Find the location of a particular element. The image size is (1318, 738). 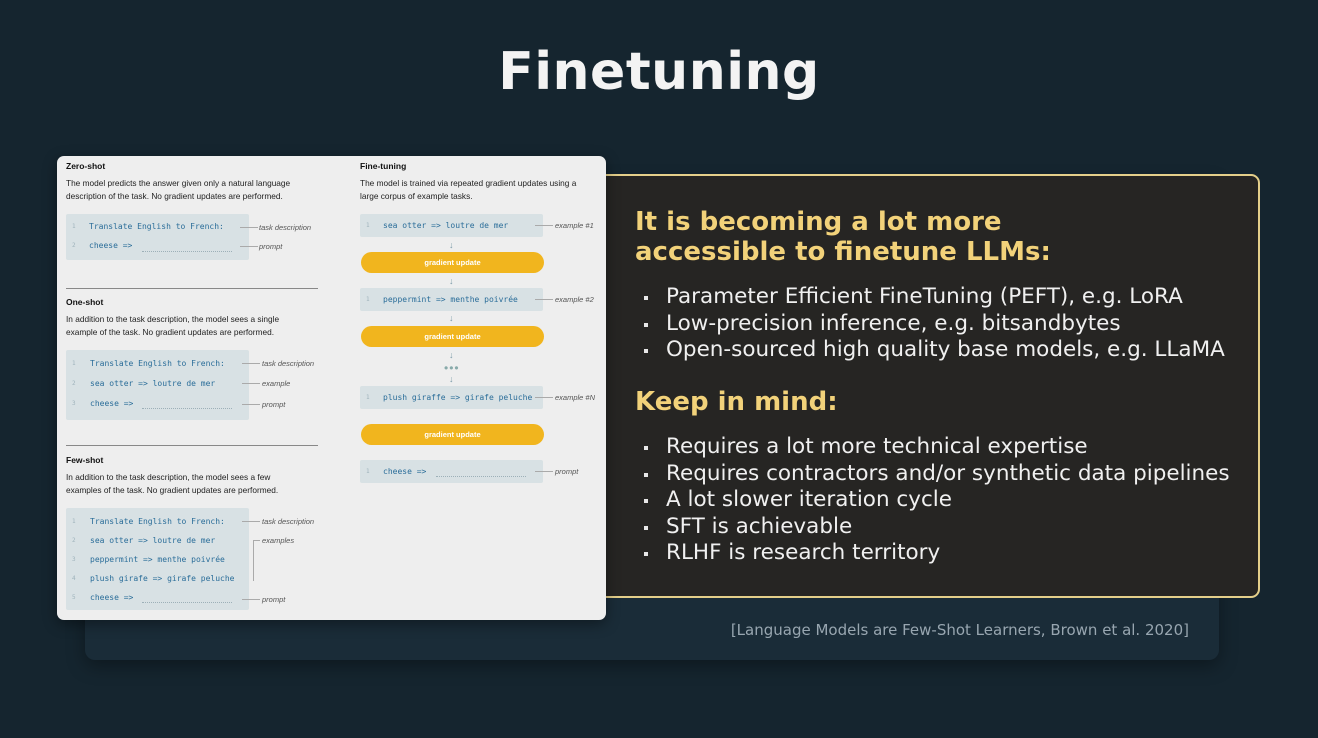

slide-title: Finetuning is located at coordinates (659, 72).